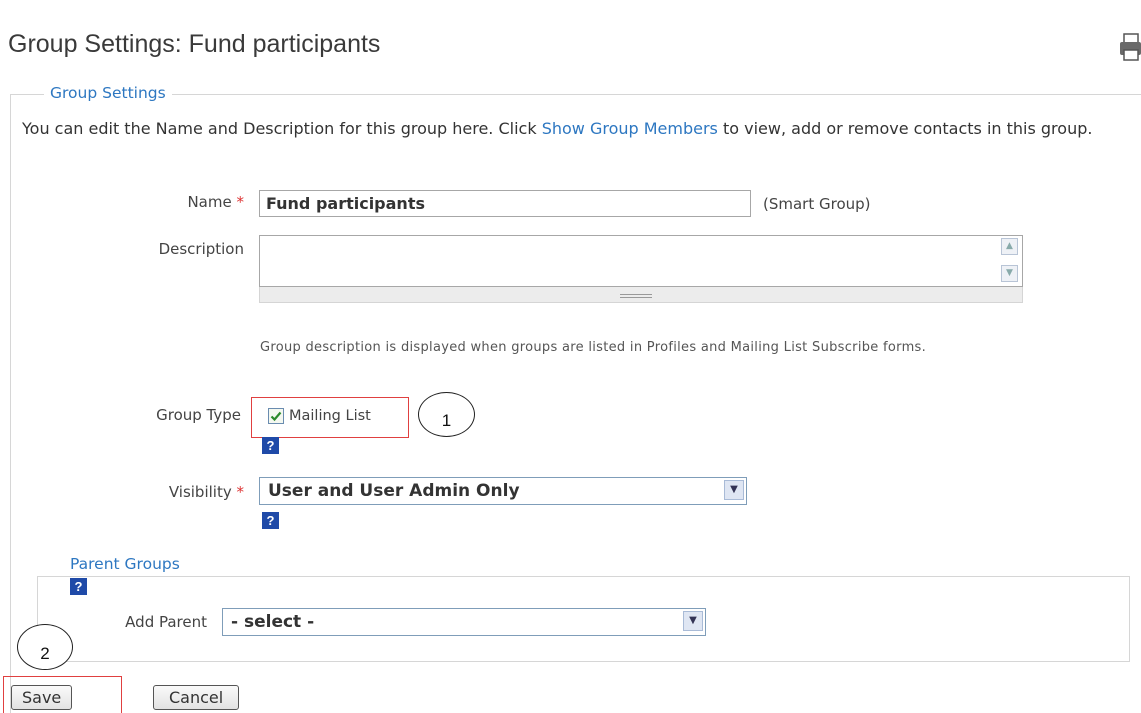 This screenshot has width=1141, height=713. What do you see at coordinates (201, 249) in the screenshot?
I see `description-label: Description` at bounding box center [201, 249].